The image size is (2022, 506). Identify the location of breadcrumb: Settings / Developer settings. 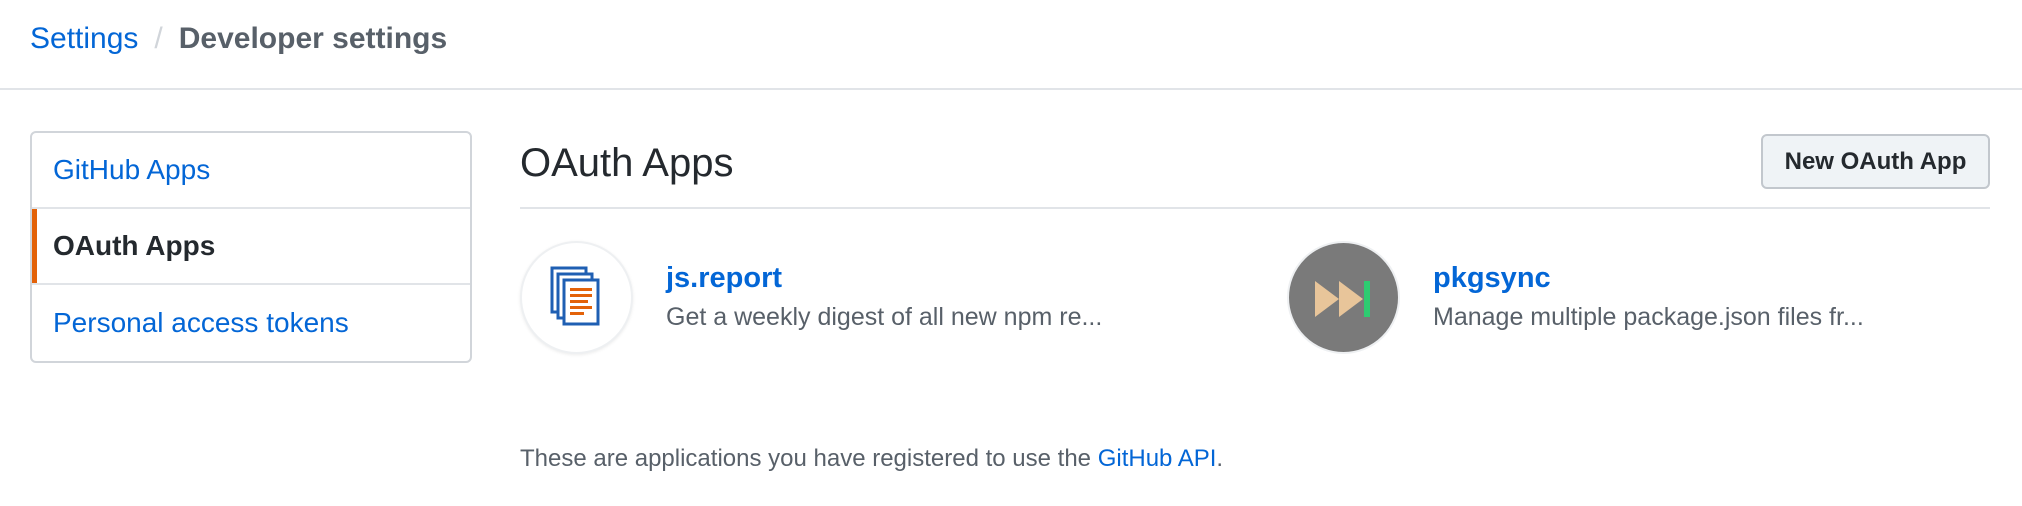
(238, 39).